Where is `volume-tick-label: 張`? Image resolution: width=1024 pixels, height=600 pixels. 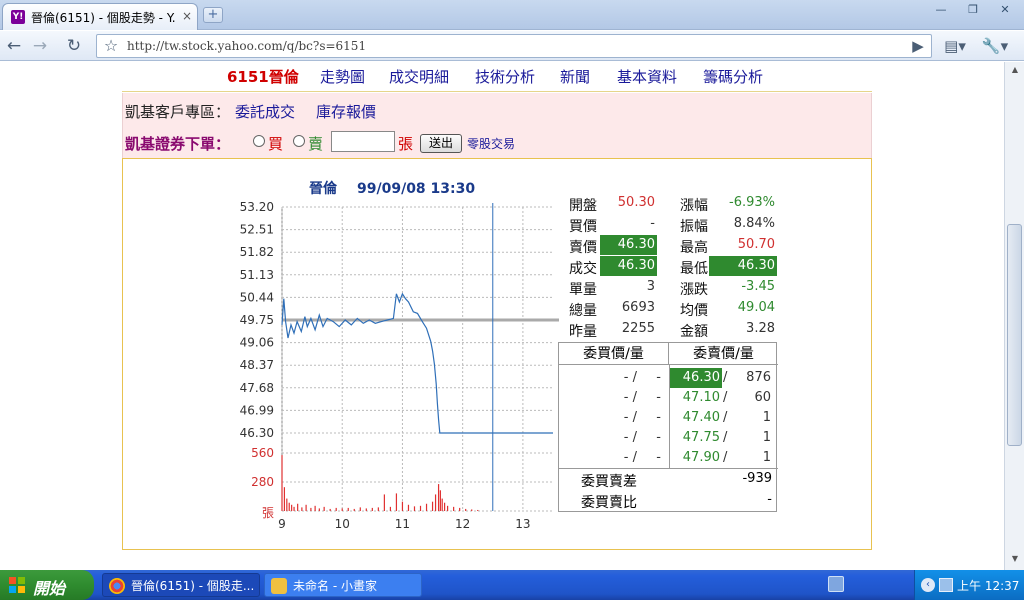 volume-tick-label: 張 is located at coordinates (268, 513).